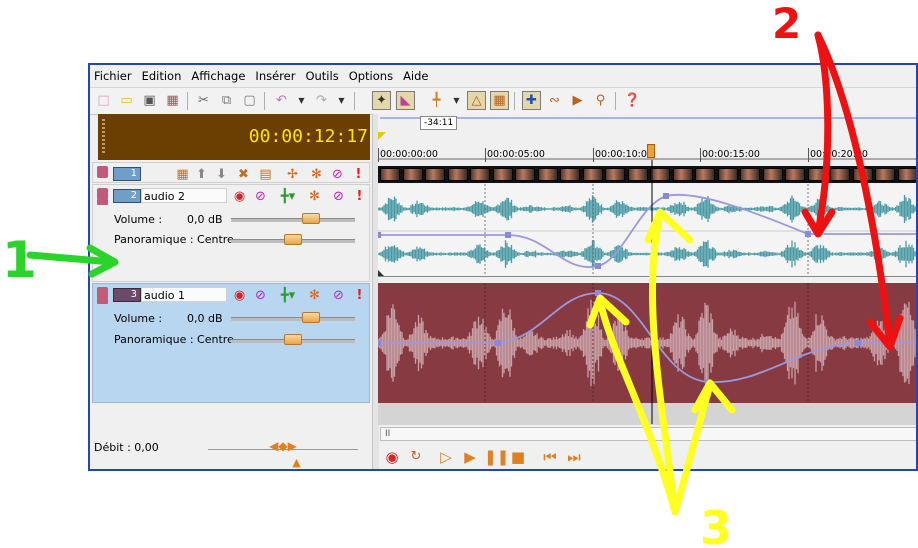 The height and width of the screenshot is (548, 918). Describe the element at coordinates (19, 260) in the screenshot. I see `annotation-label-1: 1` at that location.